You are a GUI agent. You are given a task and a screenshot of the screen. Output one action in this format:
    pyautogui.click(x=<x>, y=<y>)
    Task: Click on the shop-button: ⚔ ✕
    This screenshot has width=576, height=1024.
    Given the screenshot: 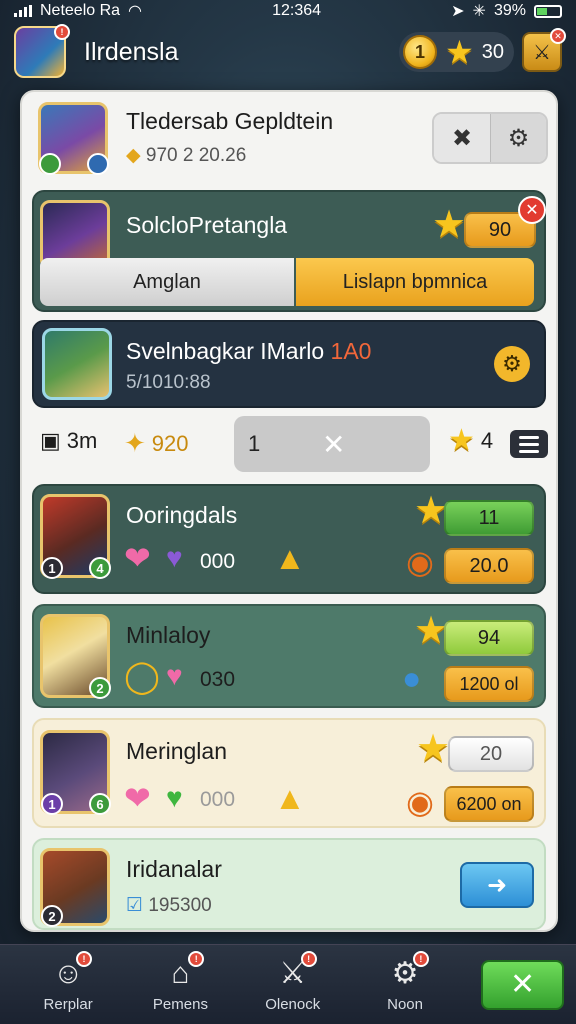 What is the action you would take?
    pyautogui.click(x=544, y=50)
    